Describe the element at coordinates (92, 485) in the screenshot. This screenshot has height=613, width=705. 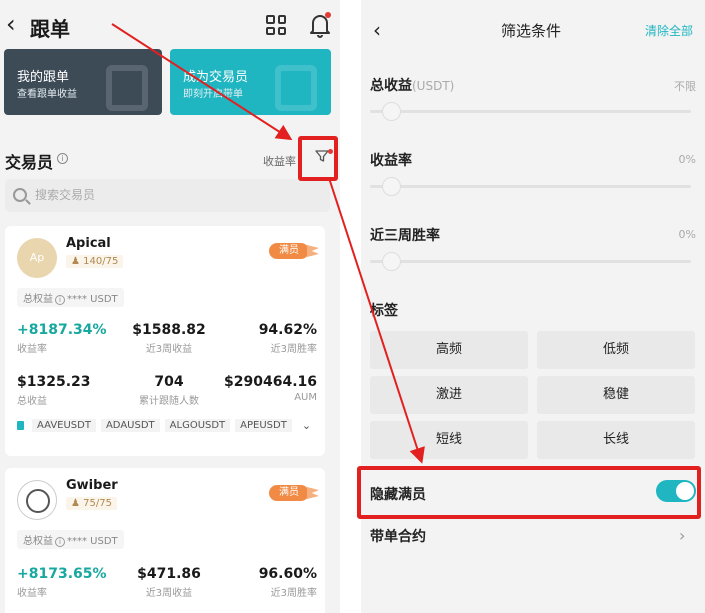
I see `trader-name: Gwiber` at that location.